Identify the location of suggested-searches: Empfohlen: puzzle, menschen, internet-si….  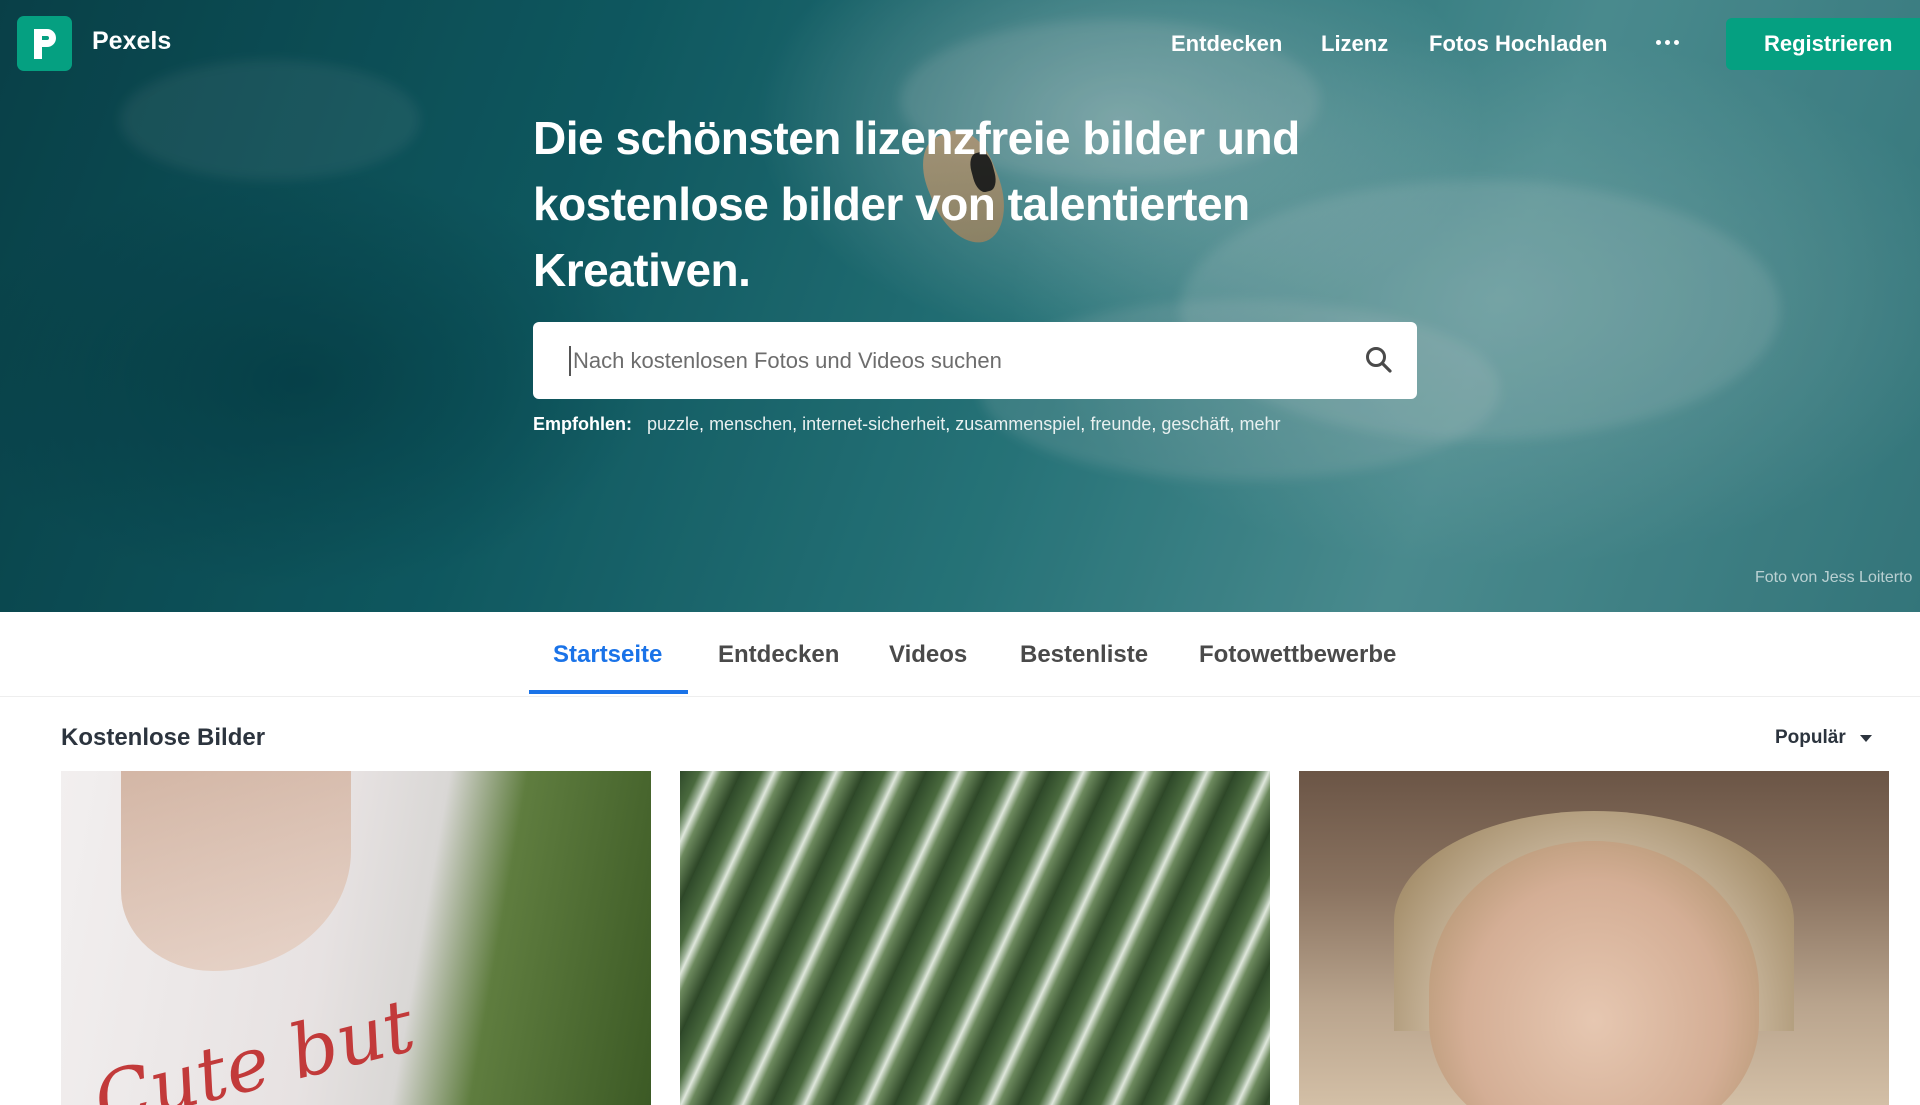
(907, 424).